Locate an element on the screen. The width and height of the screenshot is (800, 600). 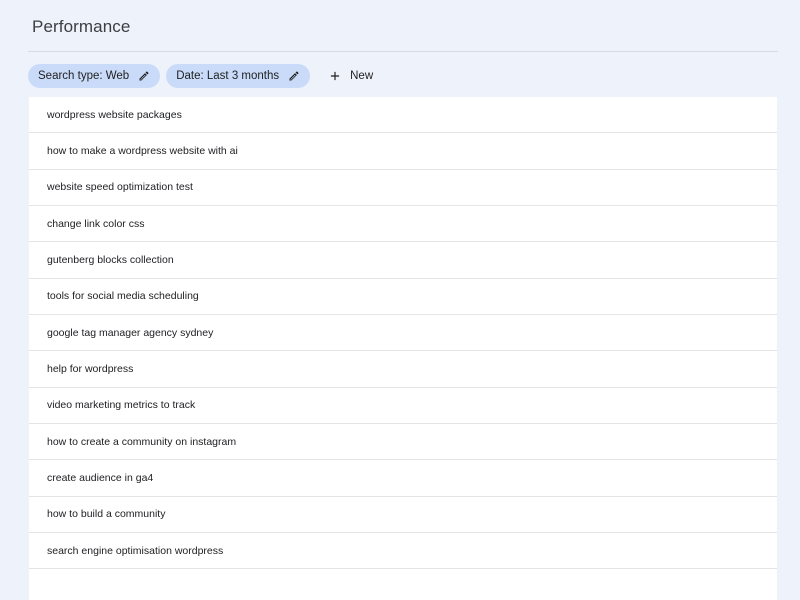
query-row: how to create a community on instagram is located at coordinates (403, 442).